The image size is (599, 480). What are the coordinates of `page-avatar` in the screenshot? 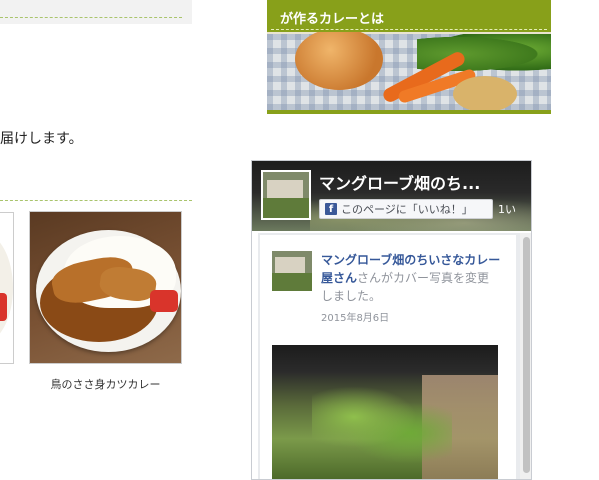 It's located at (286, 195).